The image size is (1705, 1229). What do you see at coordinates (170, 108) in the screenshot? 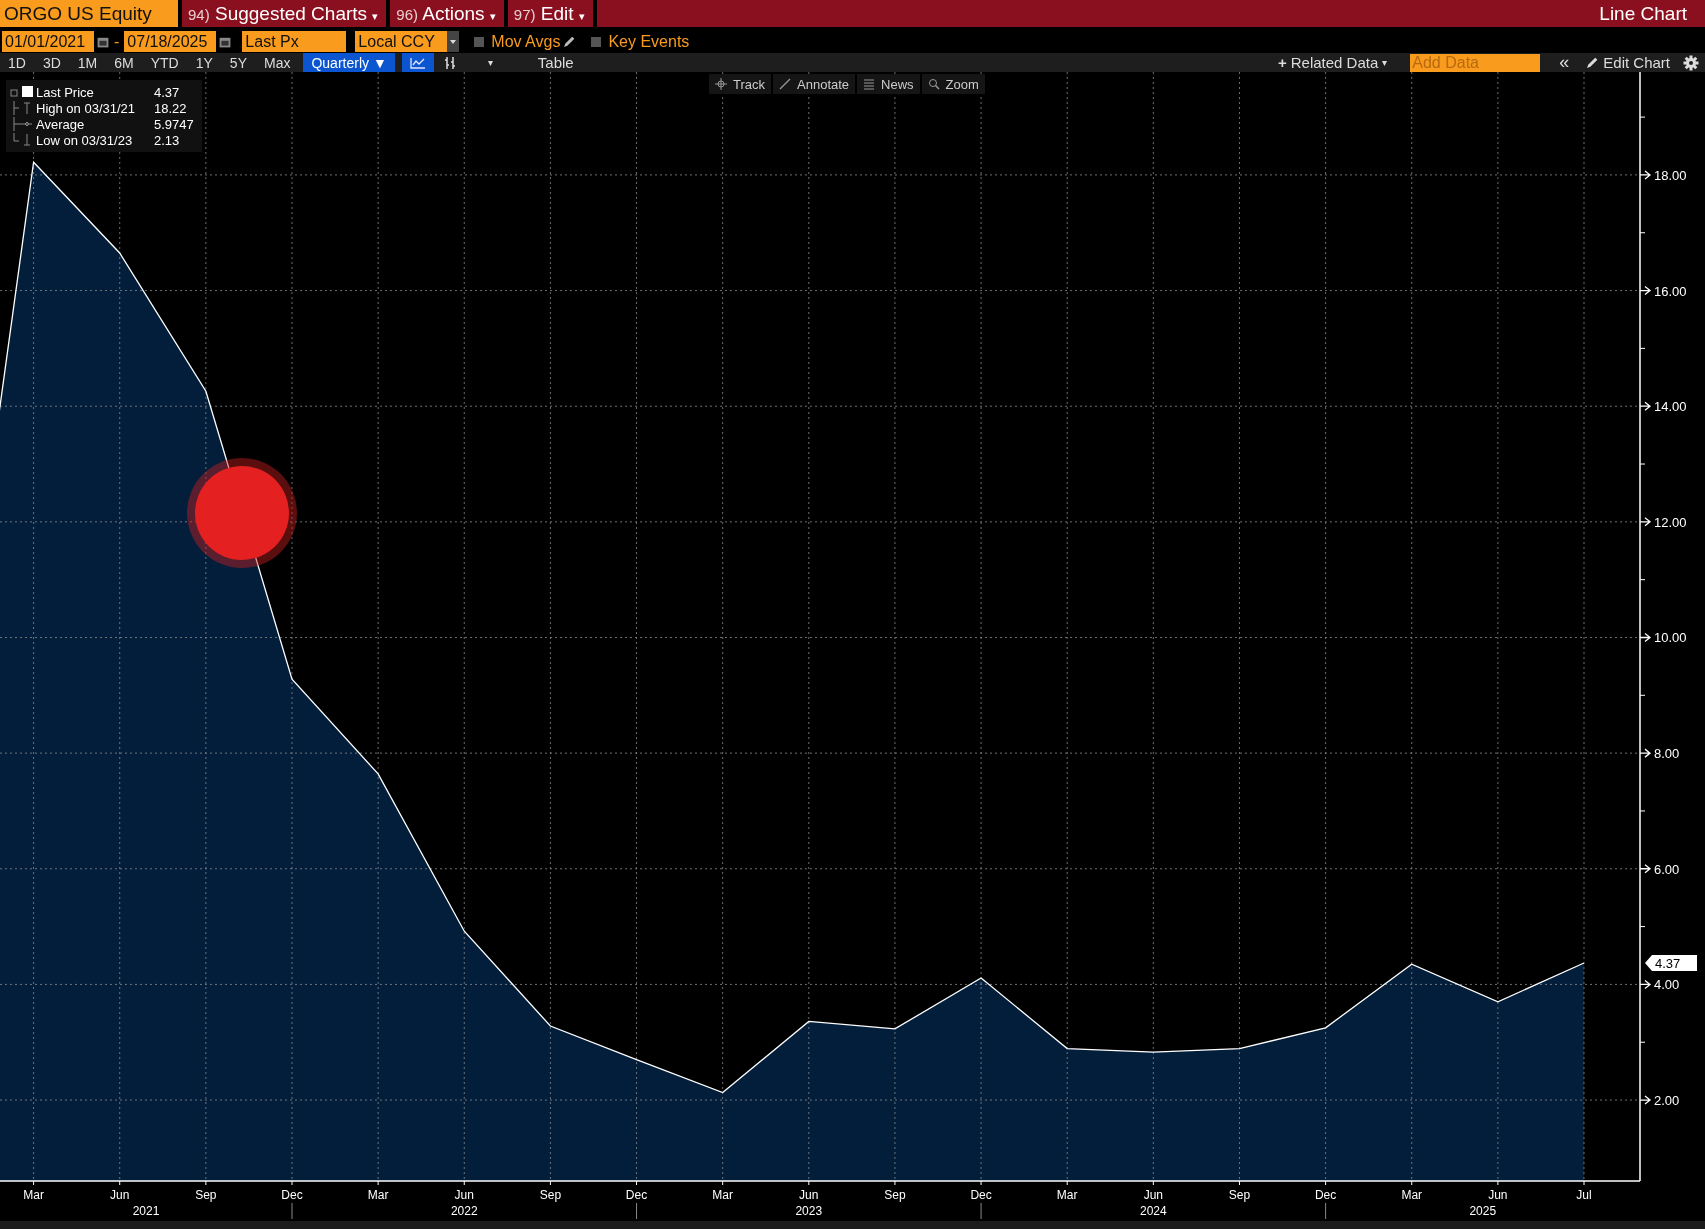
I see `legend-value: 18.22` at bounding box center [170, 108].